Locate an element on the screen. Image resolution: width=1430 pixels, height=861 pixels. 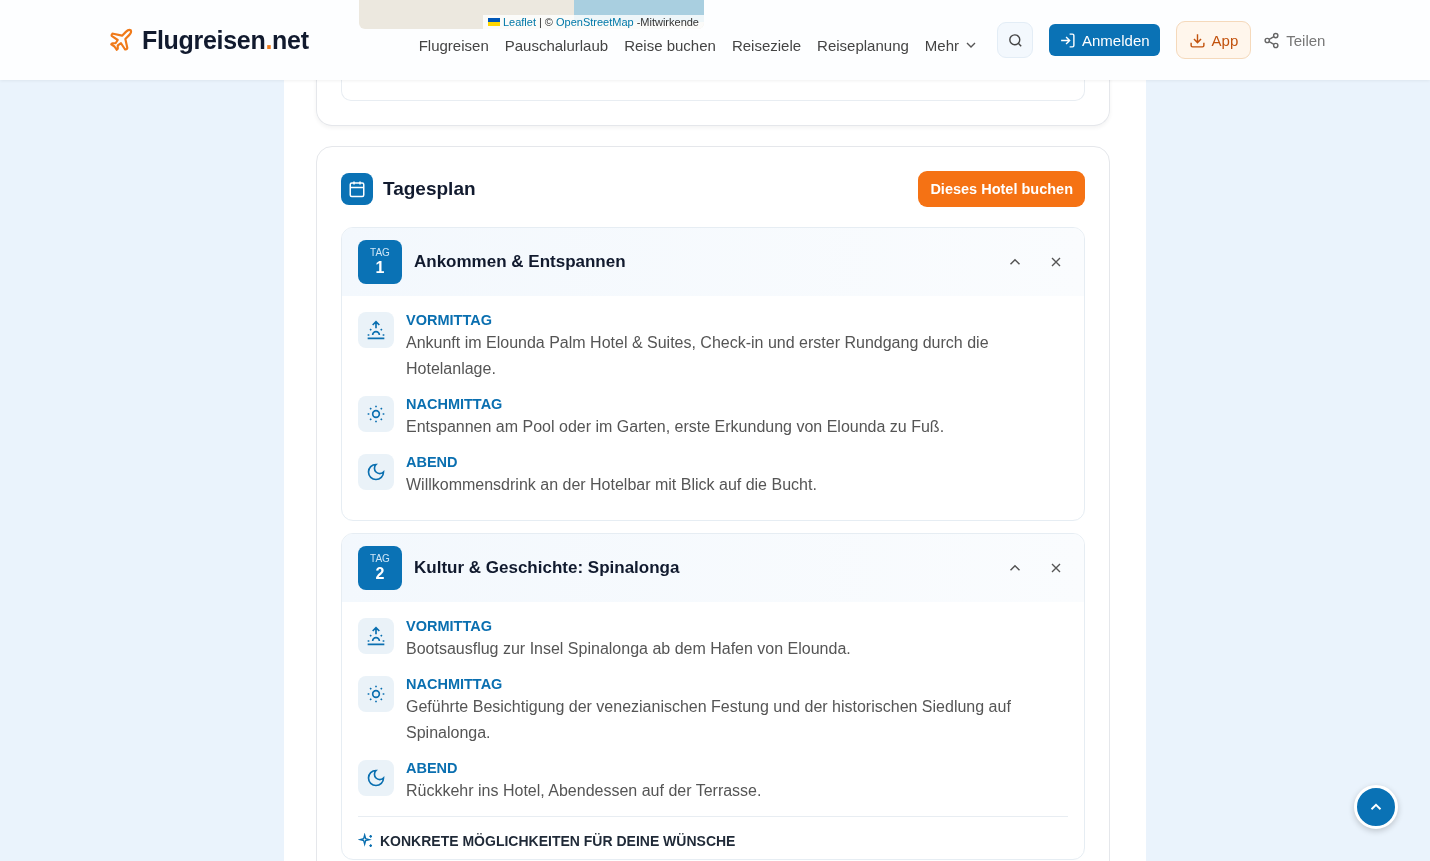
map-placeholder: Leaflet | © OpenStreetMap -Mitwirkende is located at coordinates (531, 14).